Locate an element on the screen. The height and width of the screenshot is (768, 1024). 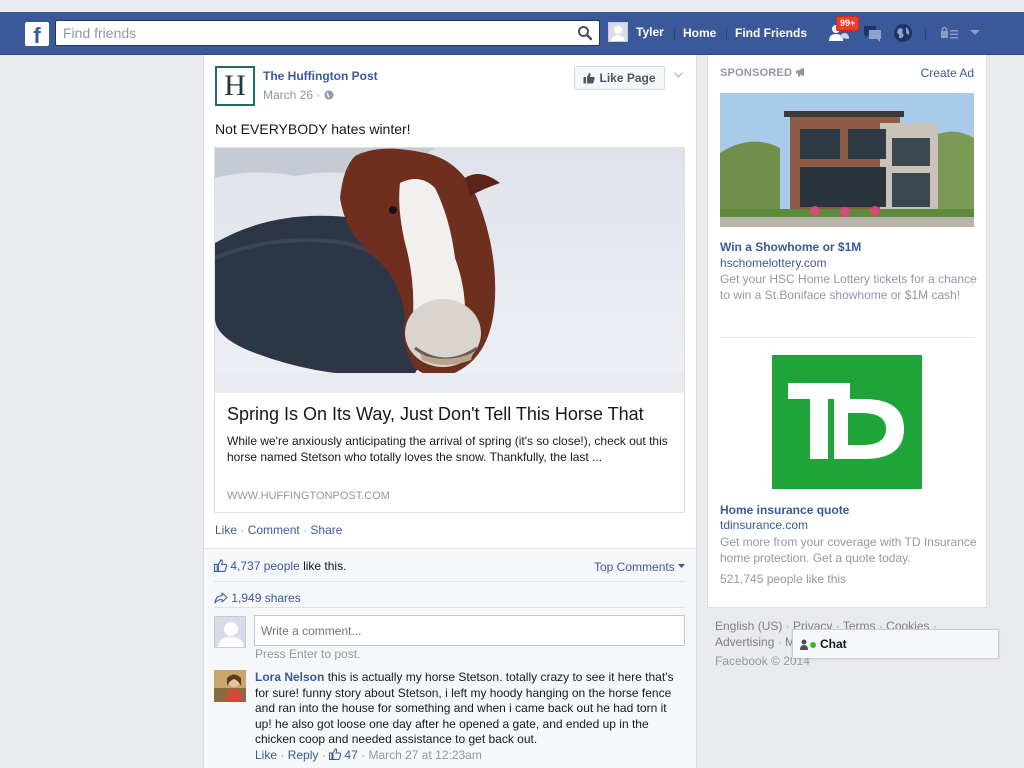
chat-sidebar-tab: Chat is located at coordinates (895, 643).